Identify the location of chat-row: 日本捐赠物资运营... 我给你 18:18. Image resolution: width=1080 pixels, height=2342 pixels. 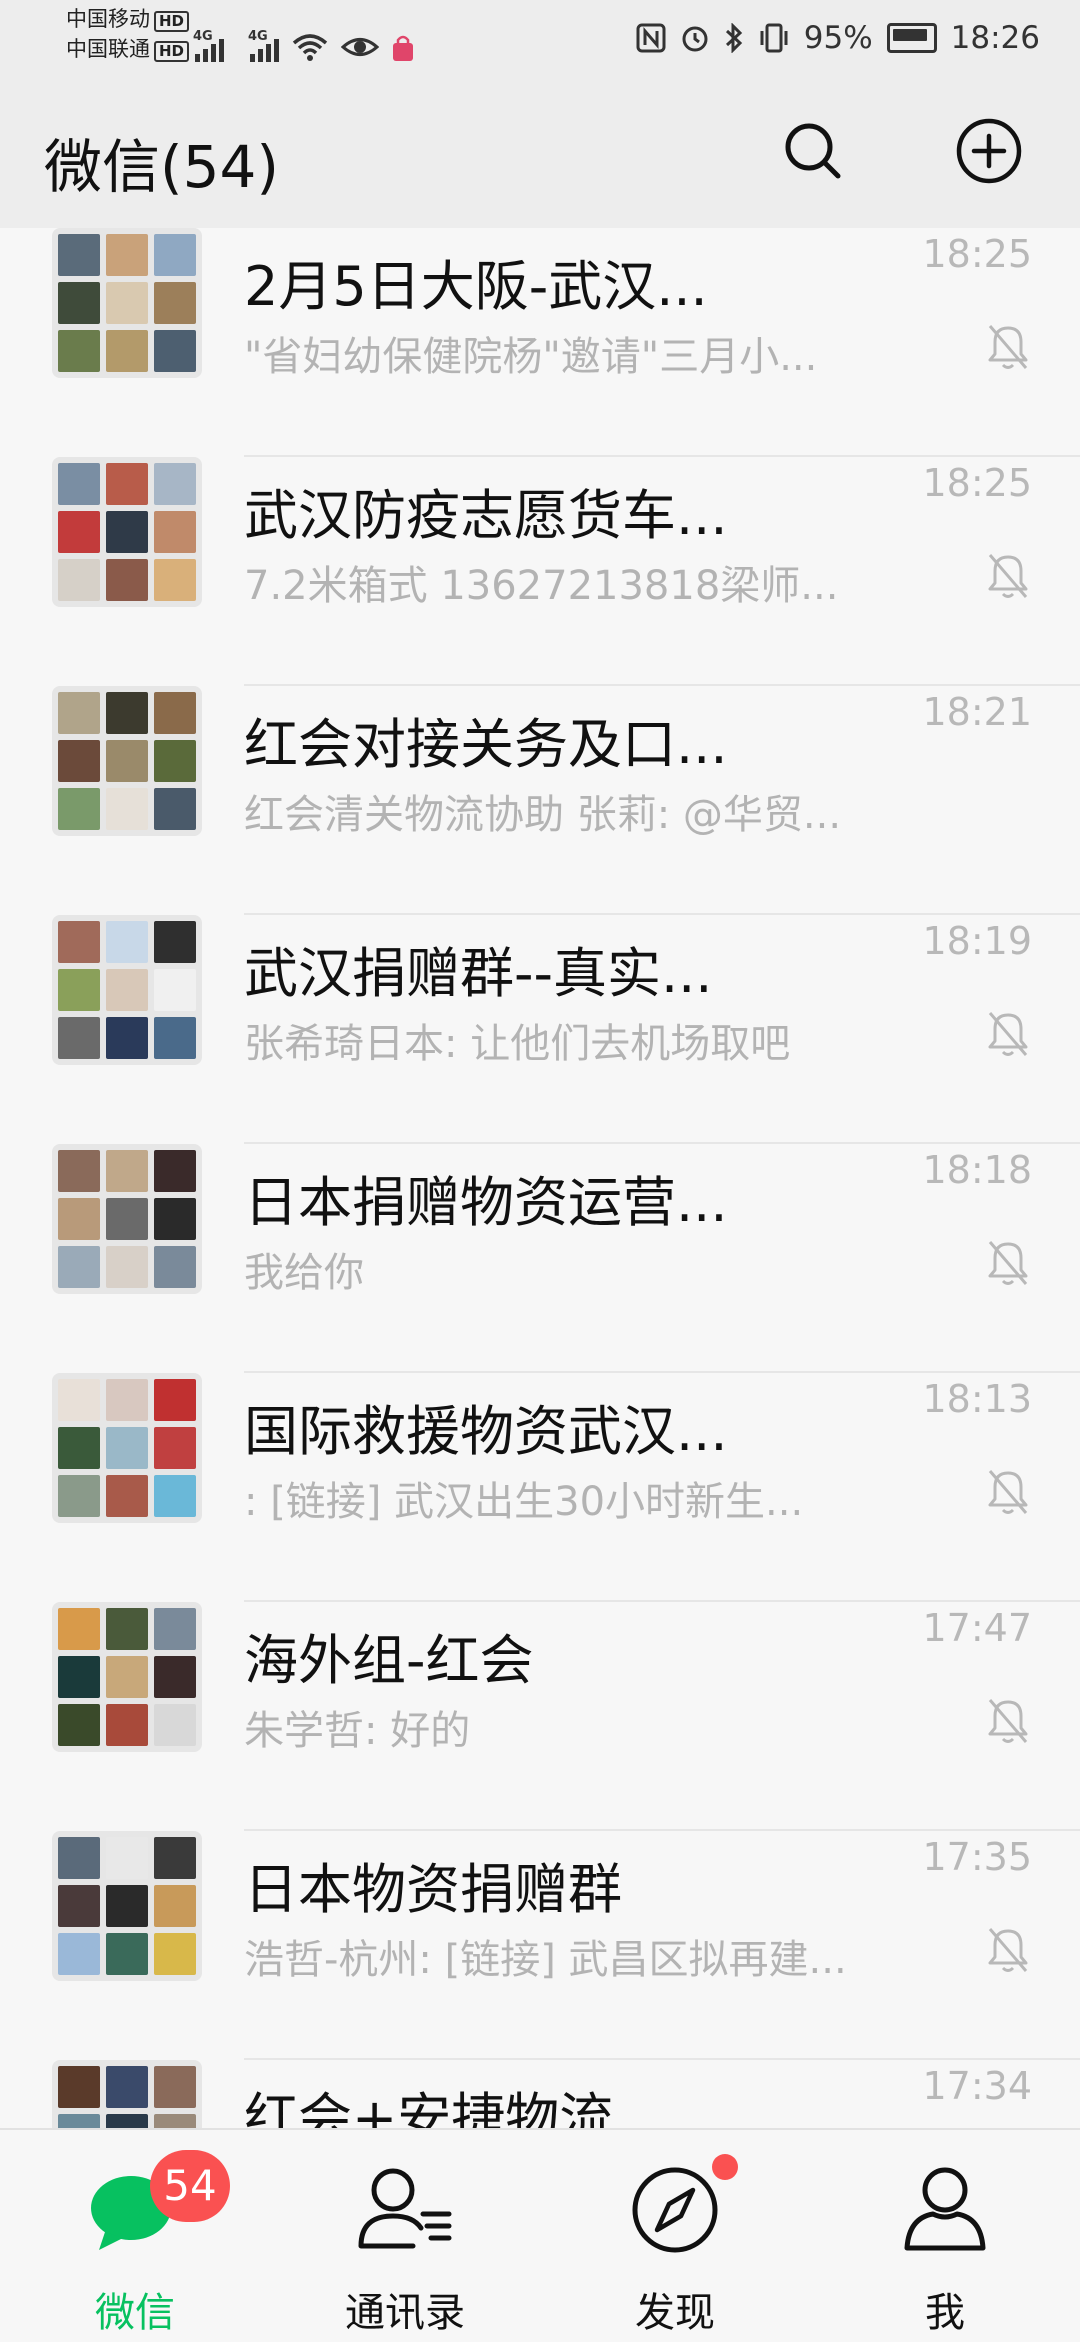
(540, 1258).